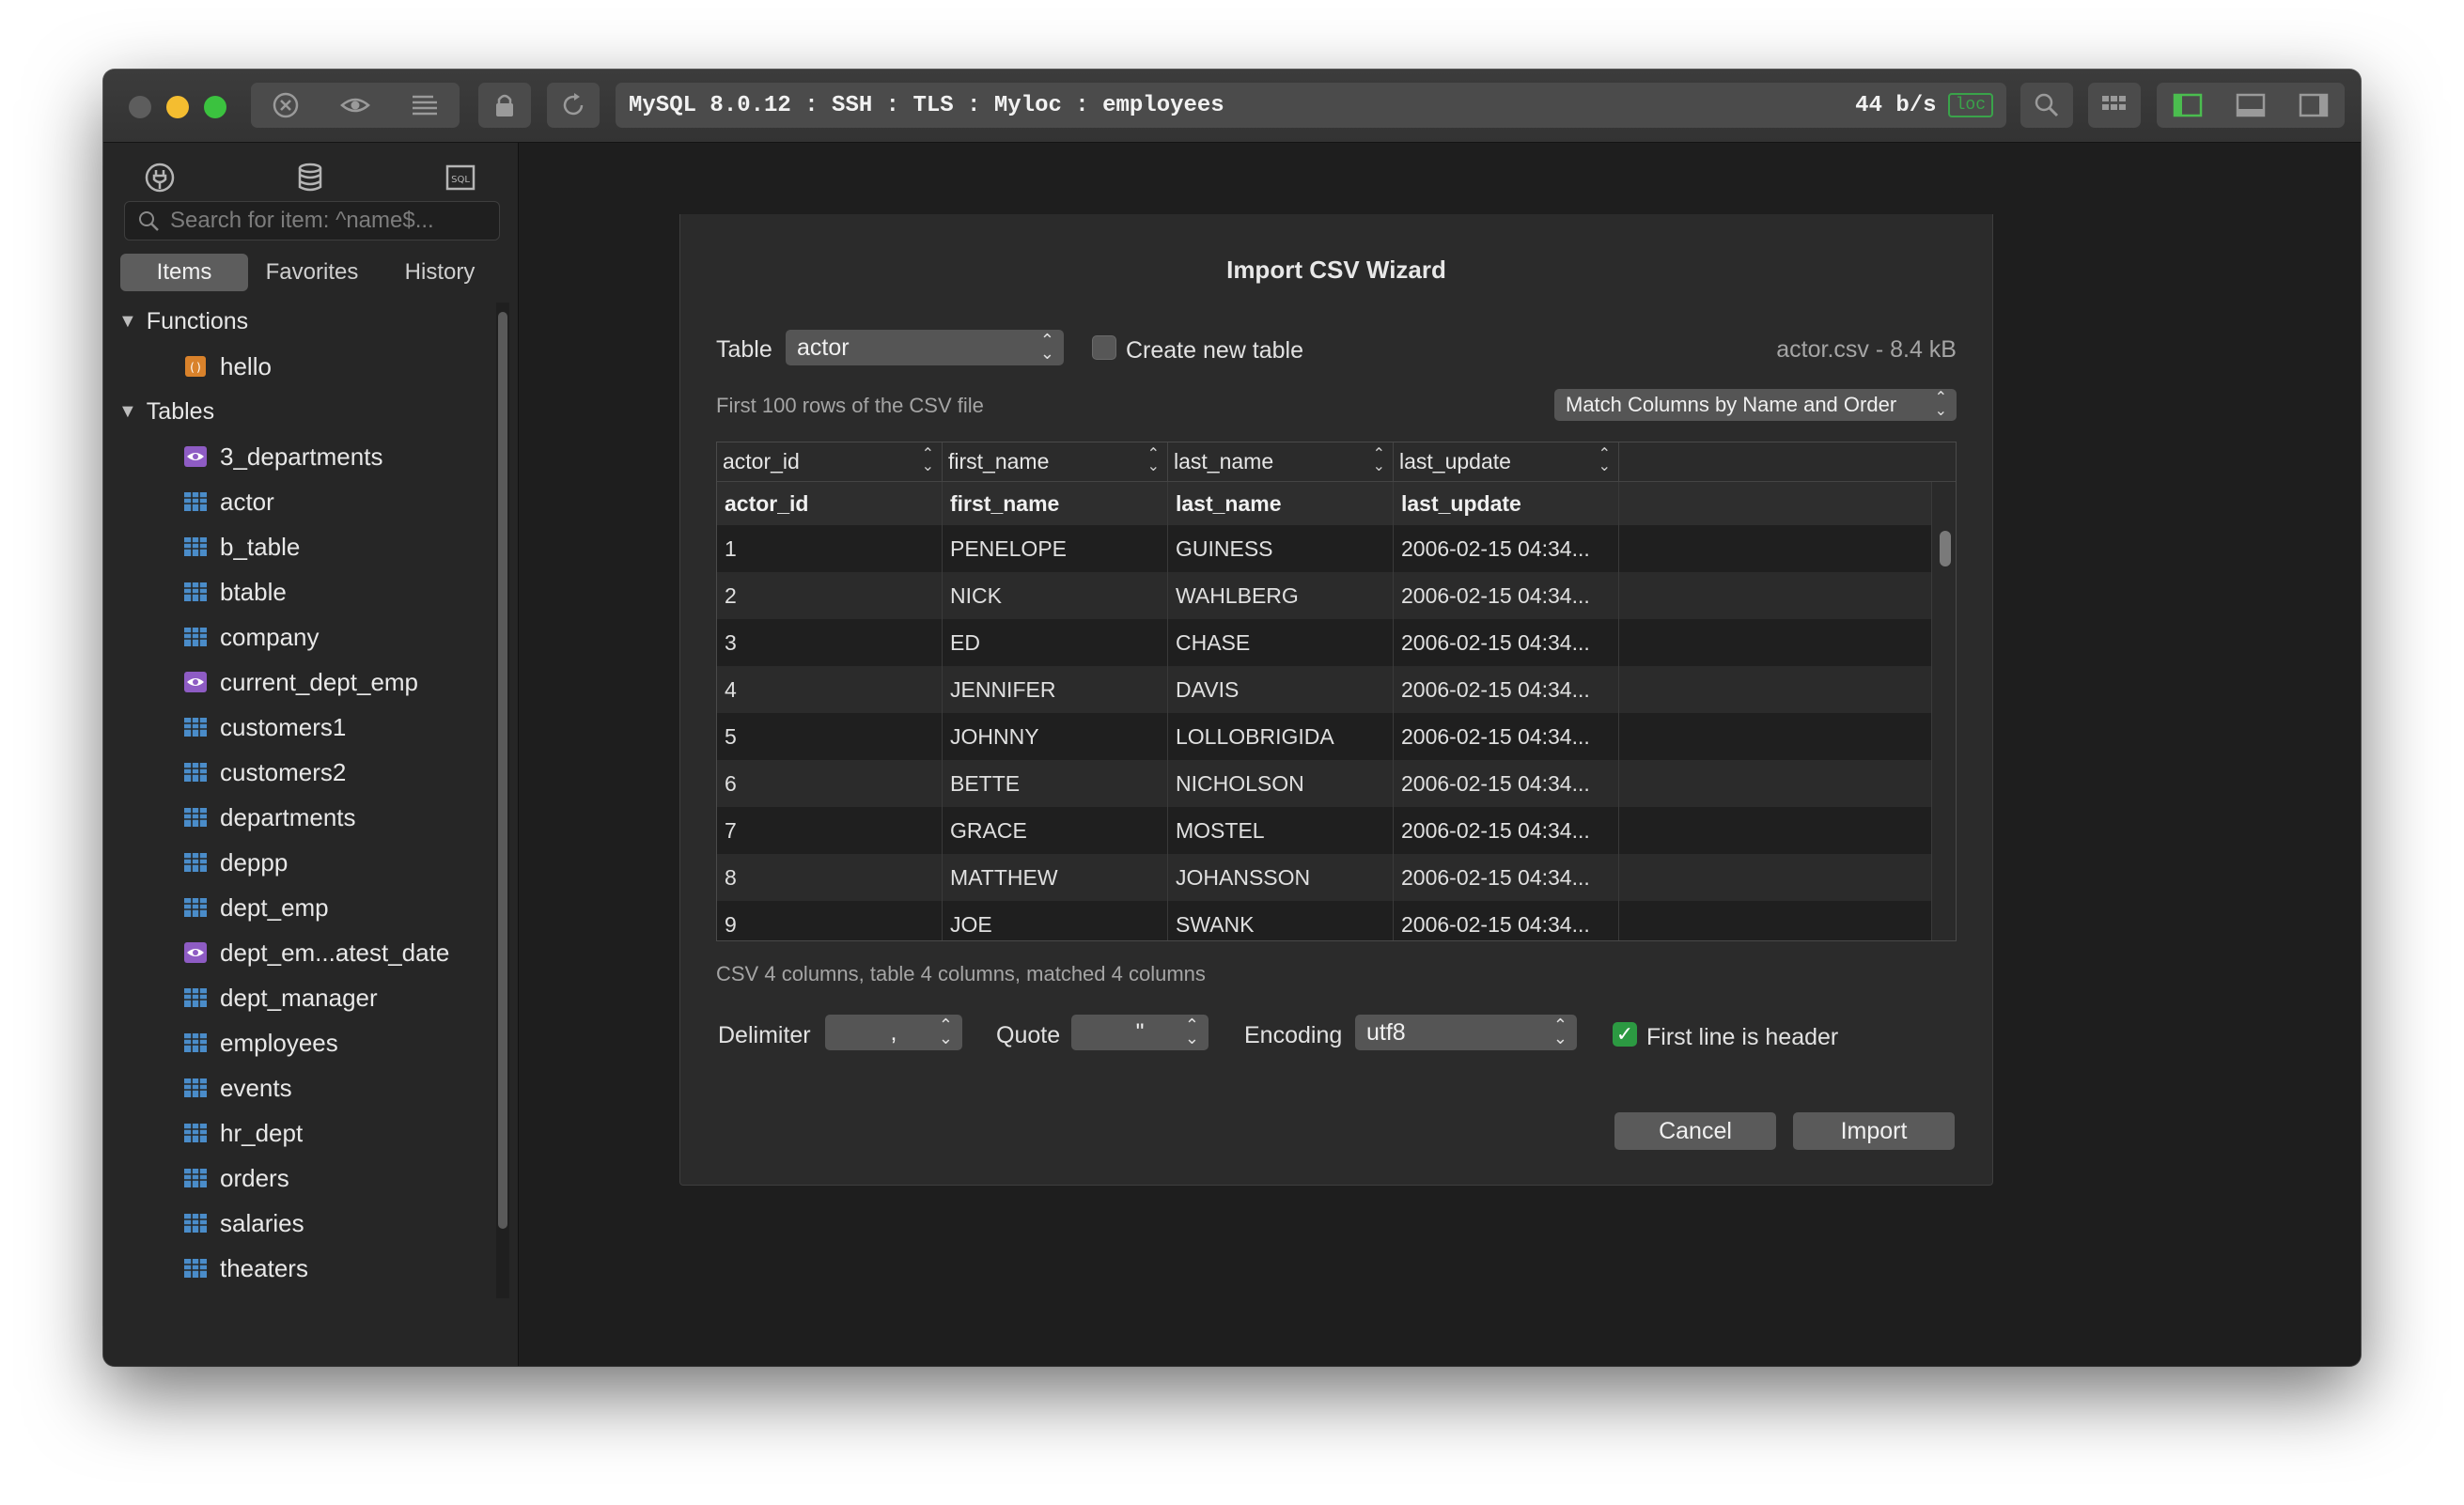  Describe the element at coordinates (296, 1042) in the screenshot. I see `sidebar-item-employees: employees` at that location.